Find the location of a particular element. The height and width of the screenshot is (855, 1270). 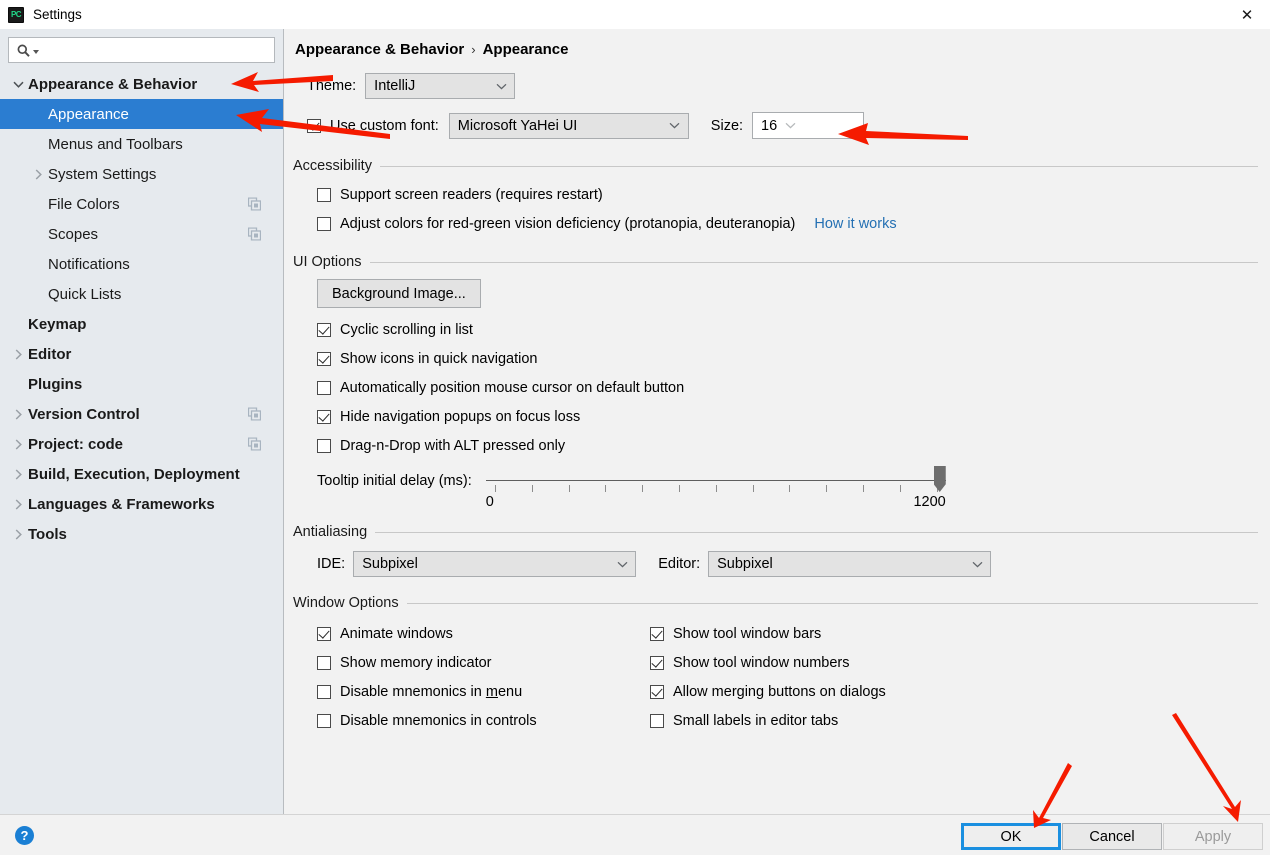

show-icons-in-quick-navigation-checkbox: Show icons in quick navigation is located at coordinates (793, 358).